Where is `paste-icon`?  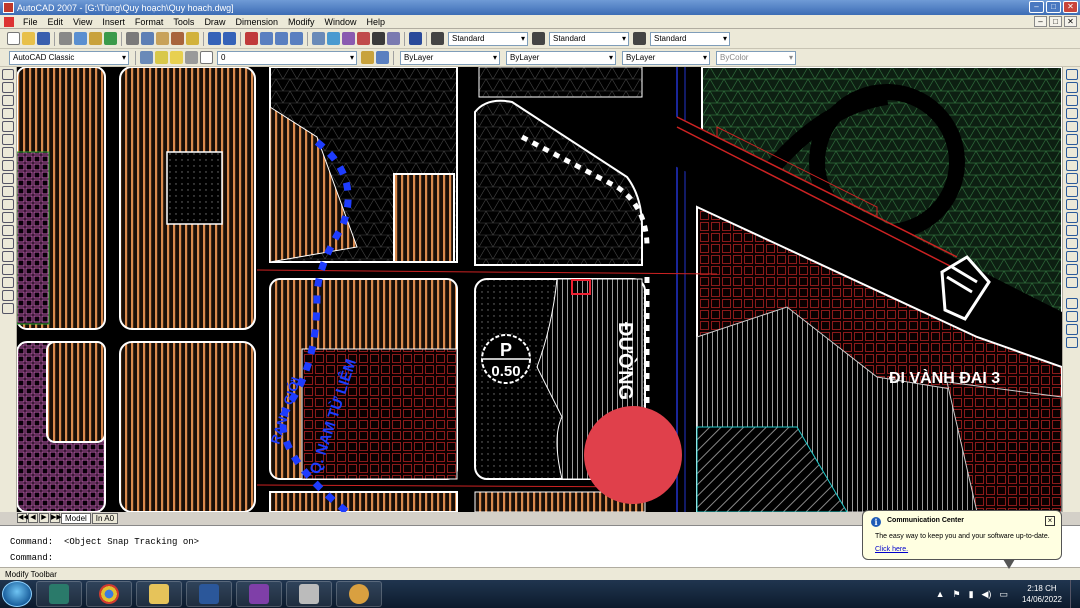
paste-icon is located at coordinates (162, 38).